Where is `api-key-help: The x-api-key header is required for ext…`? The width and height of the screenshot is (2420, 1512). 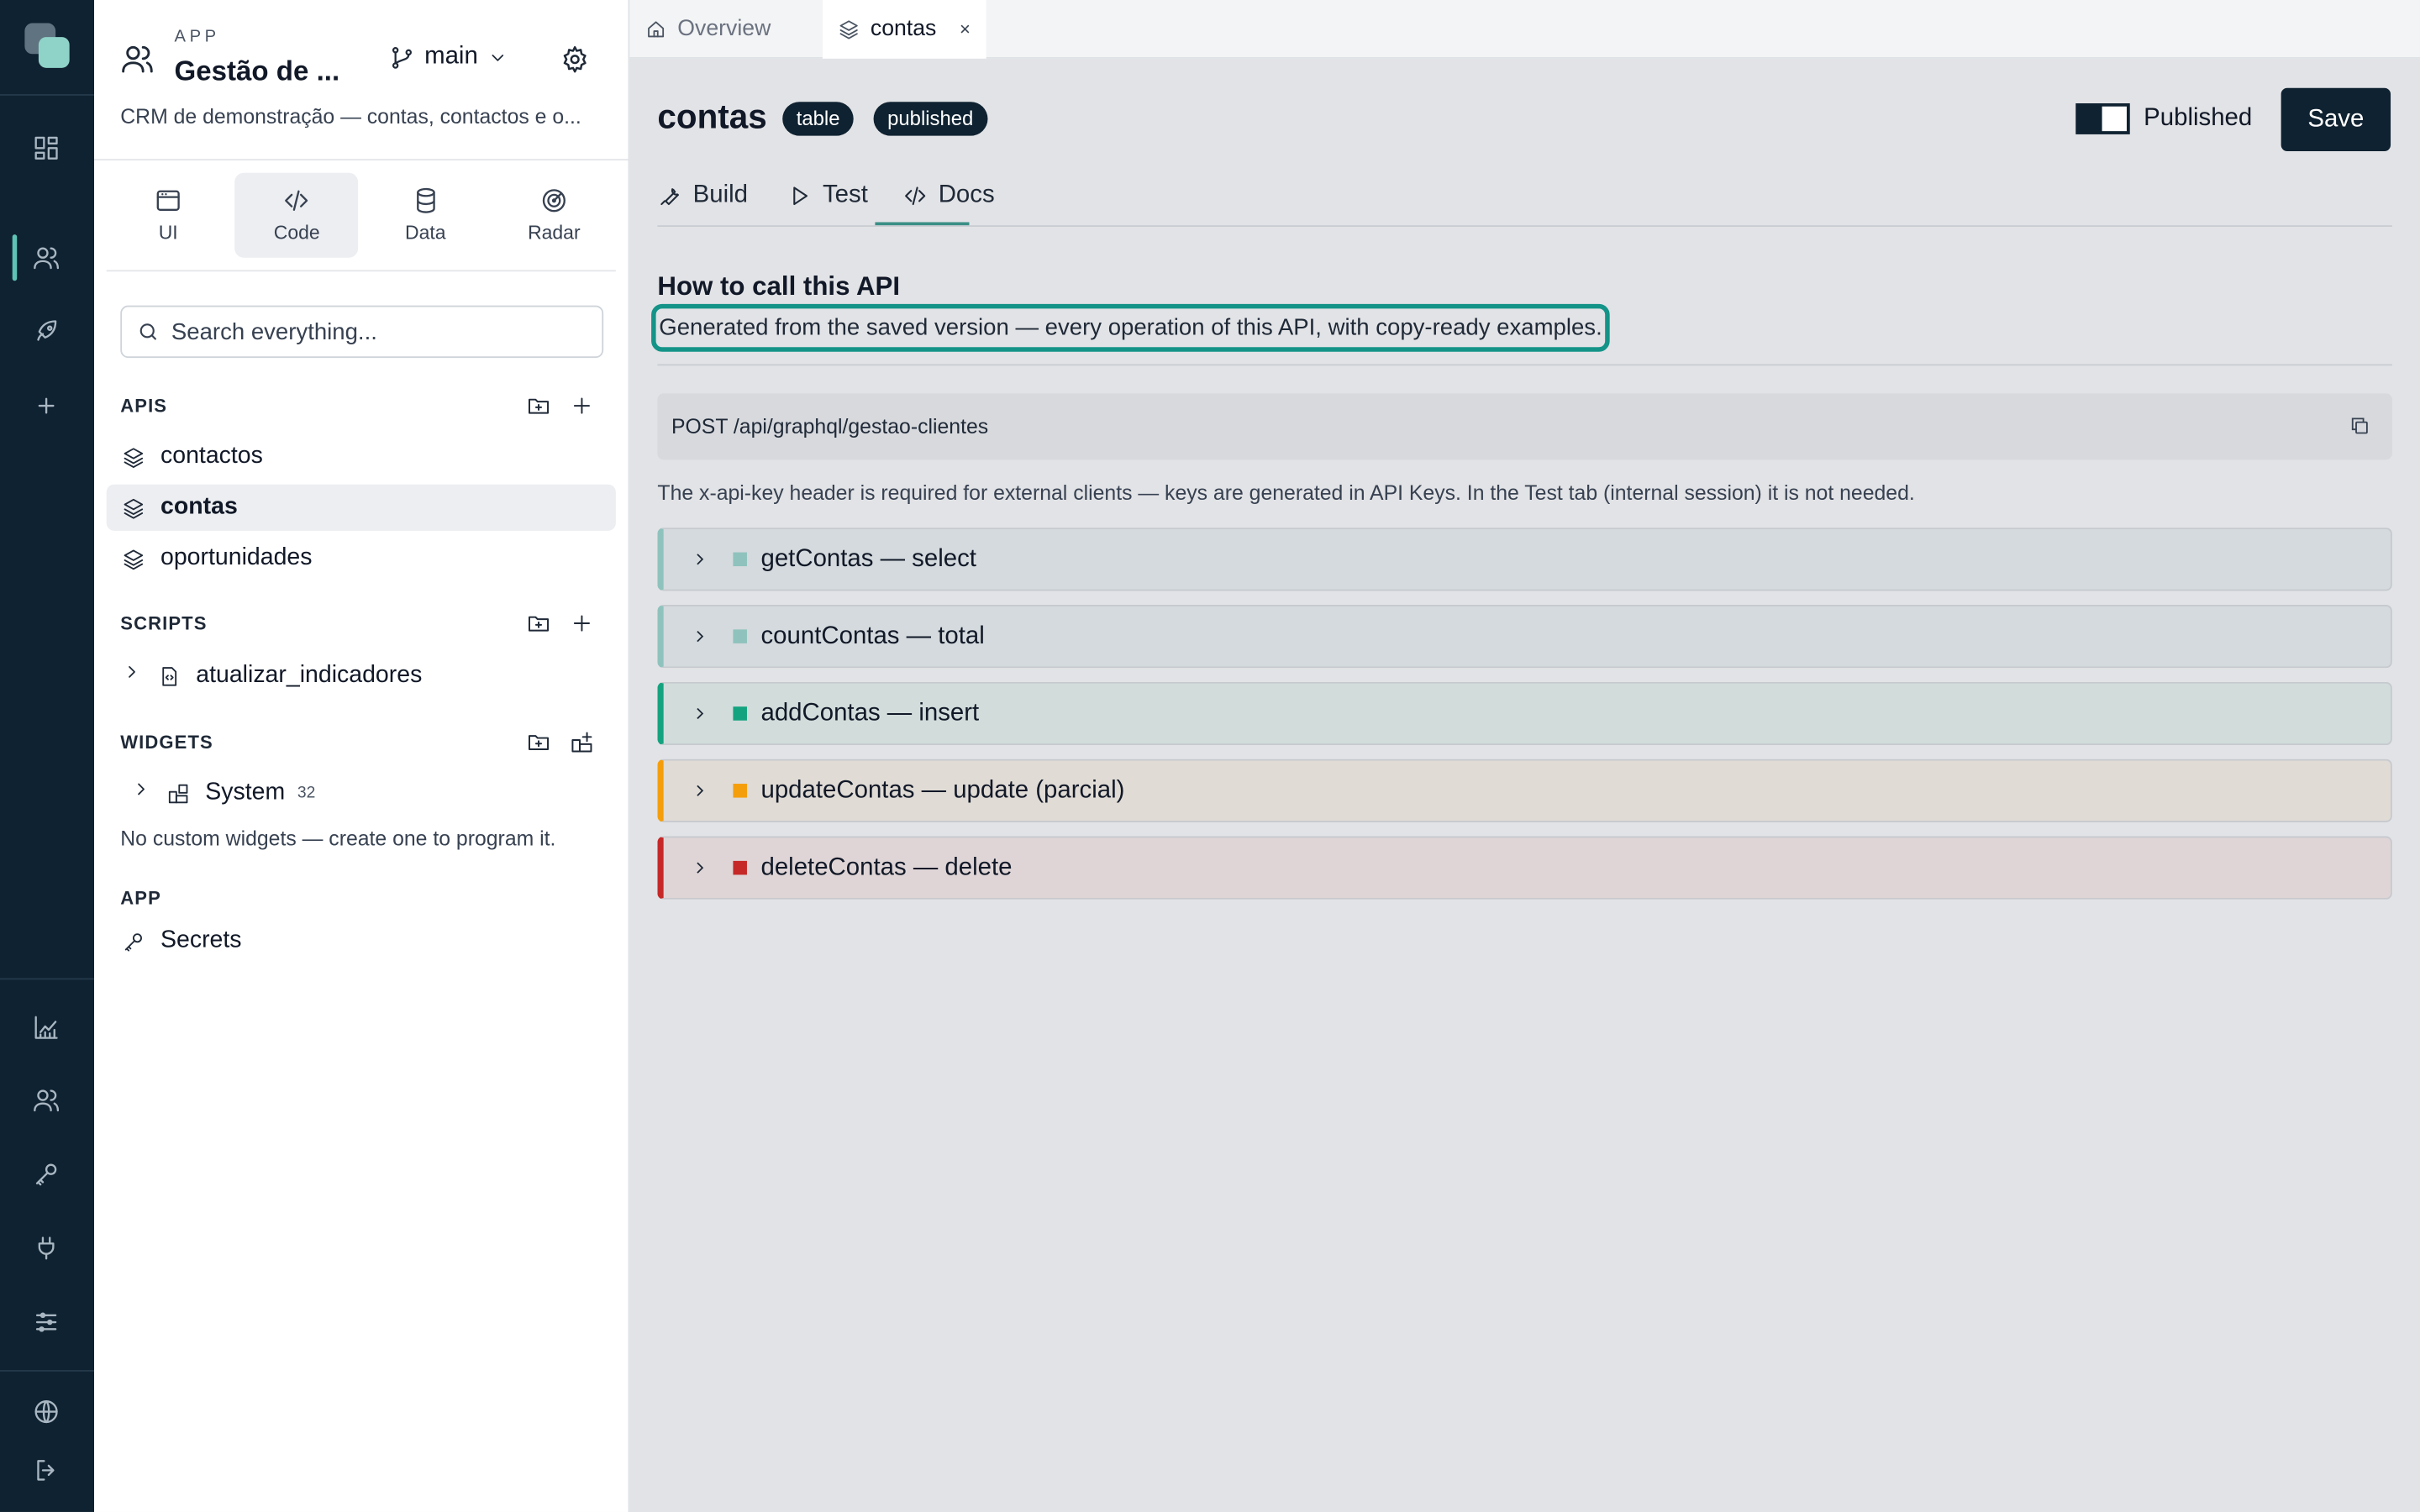 api-key-help: The x-api-key header is required for ext… is located at coordinates (1286, 493).